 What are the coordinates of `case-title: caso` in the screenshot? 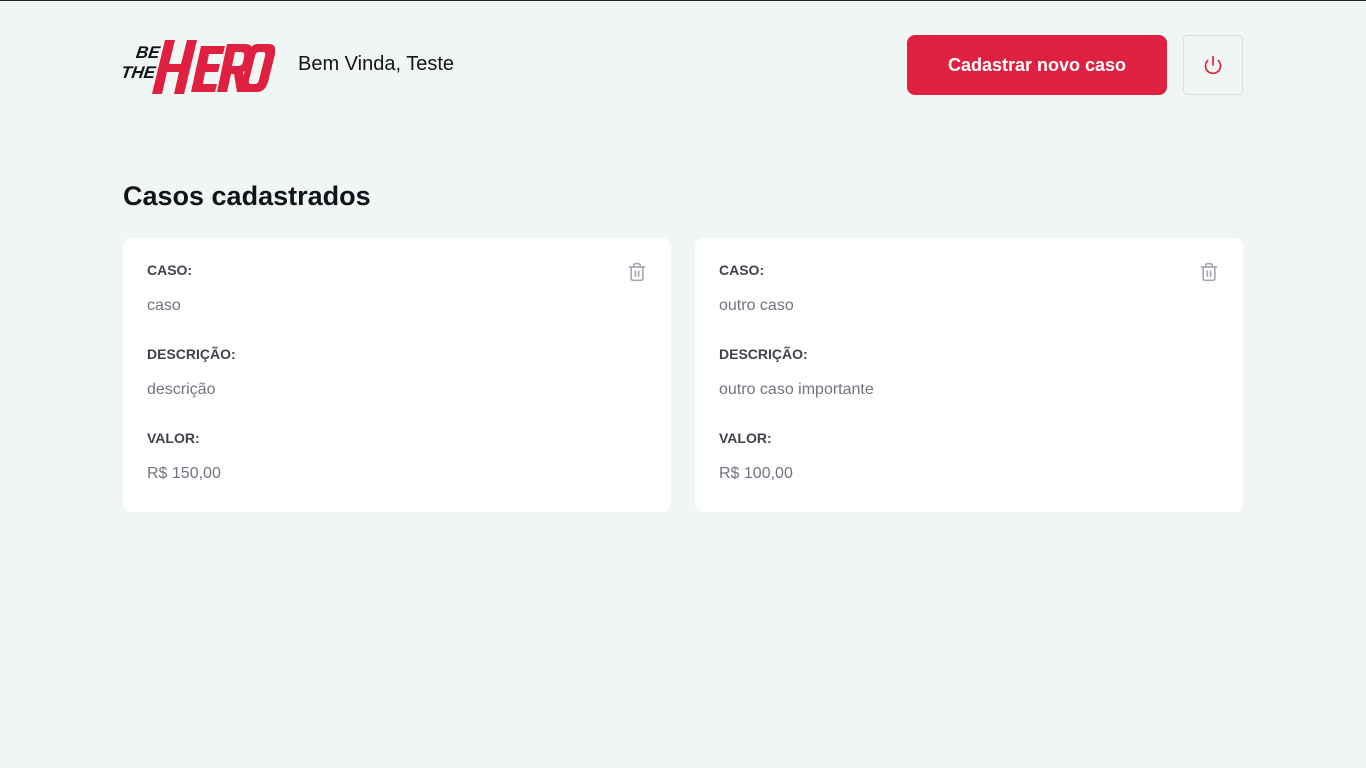 It's located at (164, 305).